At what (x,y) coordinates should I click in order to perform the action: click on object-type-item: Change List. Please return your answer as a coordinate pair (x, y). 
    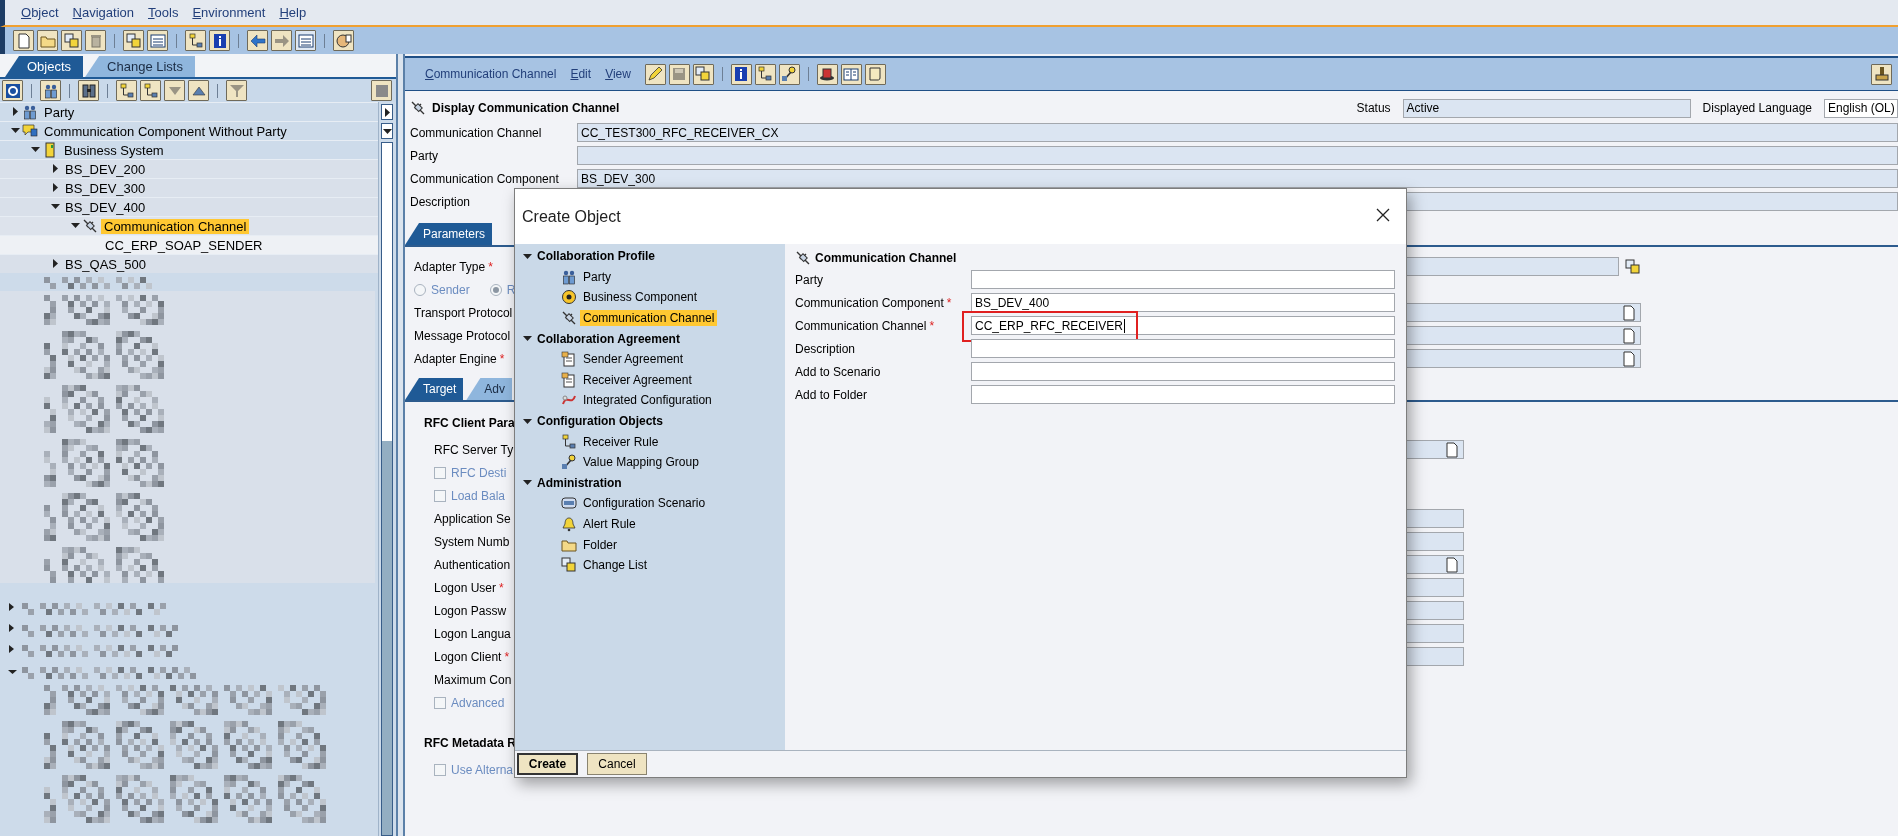
    Looking at the image, I should click on (615, 565).